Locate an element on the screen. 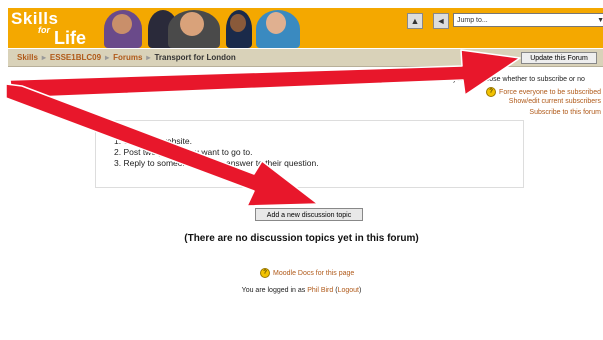  breadcrumb-skills: Skills is located at coordinates (27, 57).